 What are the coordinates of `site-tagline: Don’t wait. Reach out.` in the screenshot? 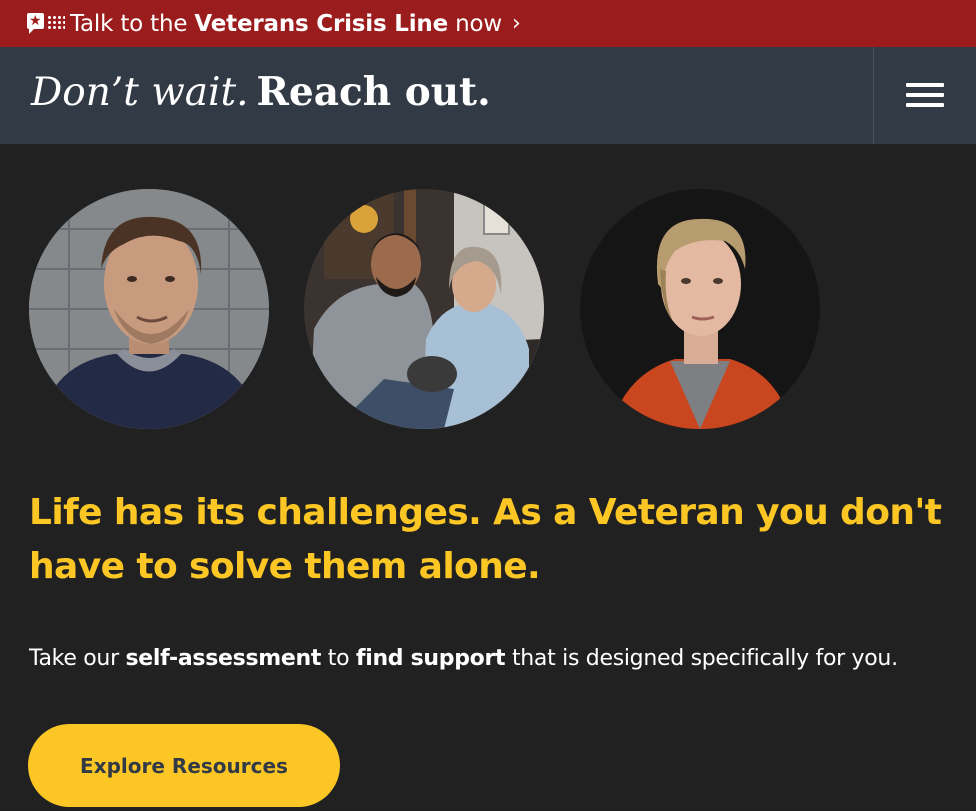 It's located at (261, 92).